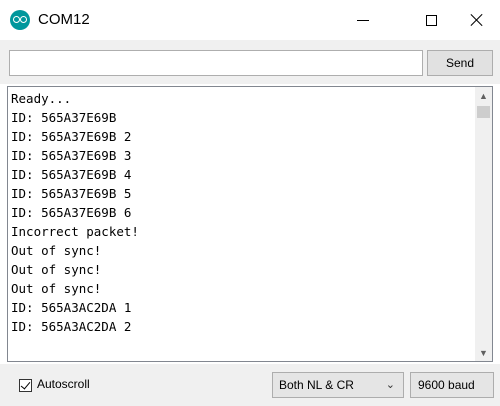  I want to click on close-icon, so click(477, 20).